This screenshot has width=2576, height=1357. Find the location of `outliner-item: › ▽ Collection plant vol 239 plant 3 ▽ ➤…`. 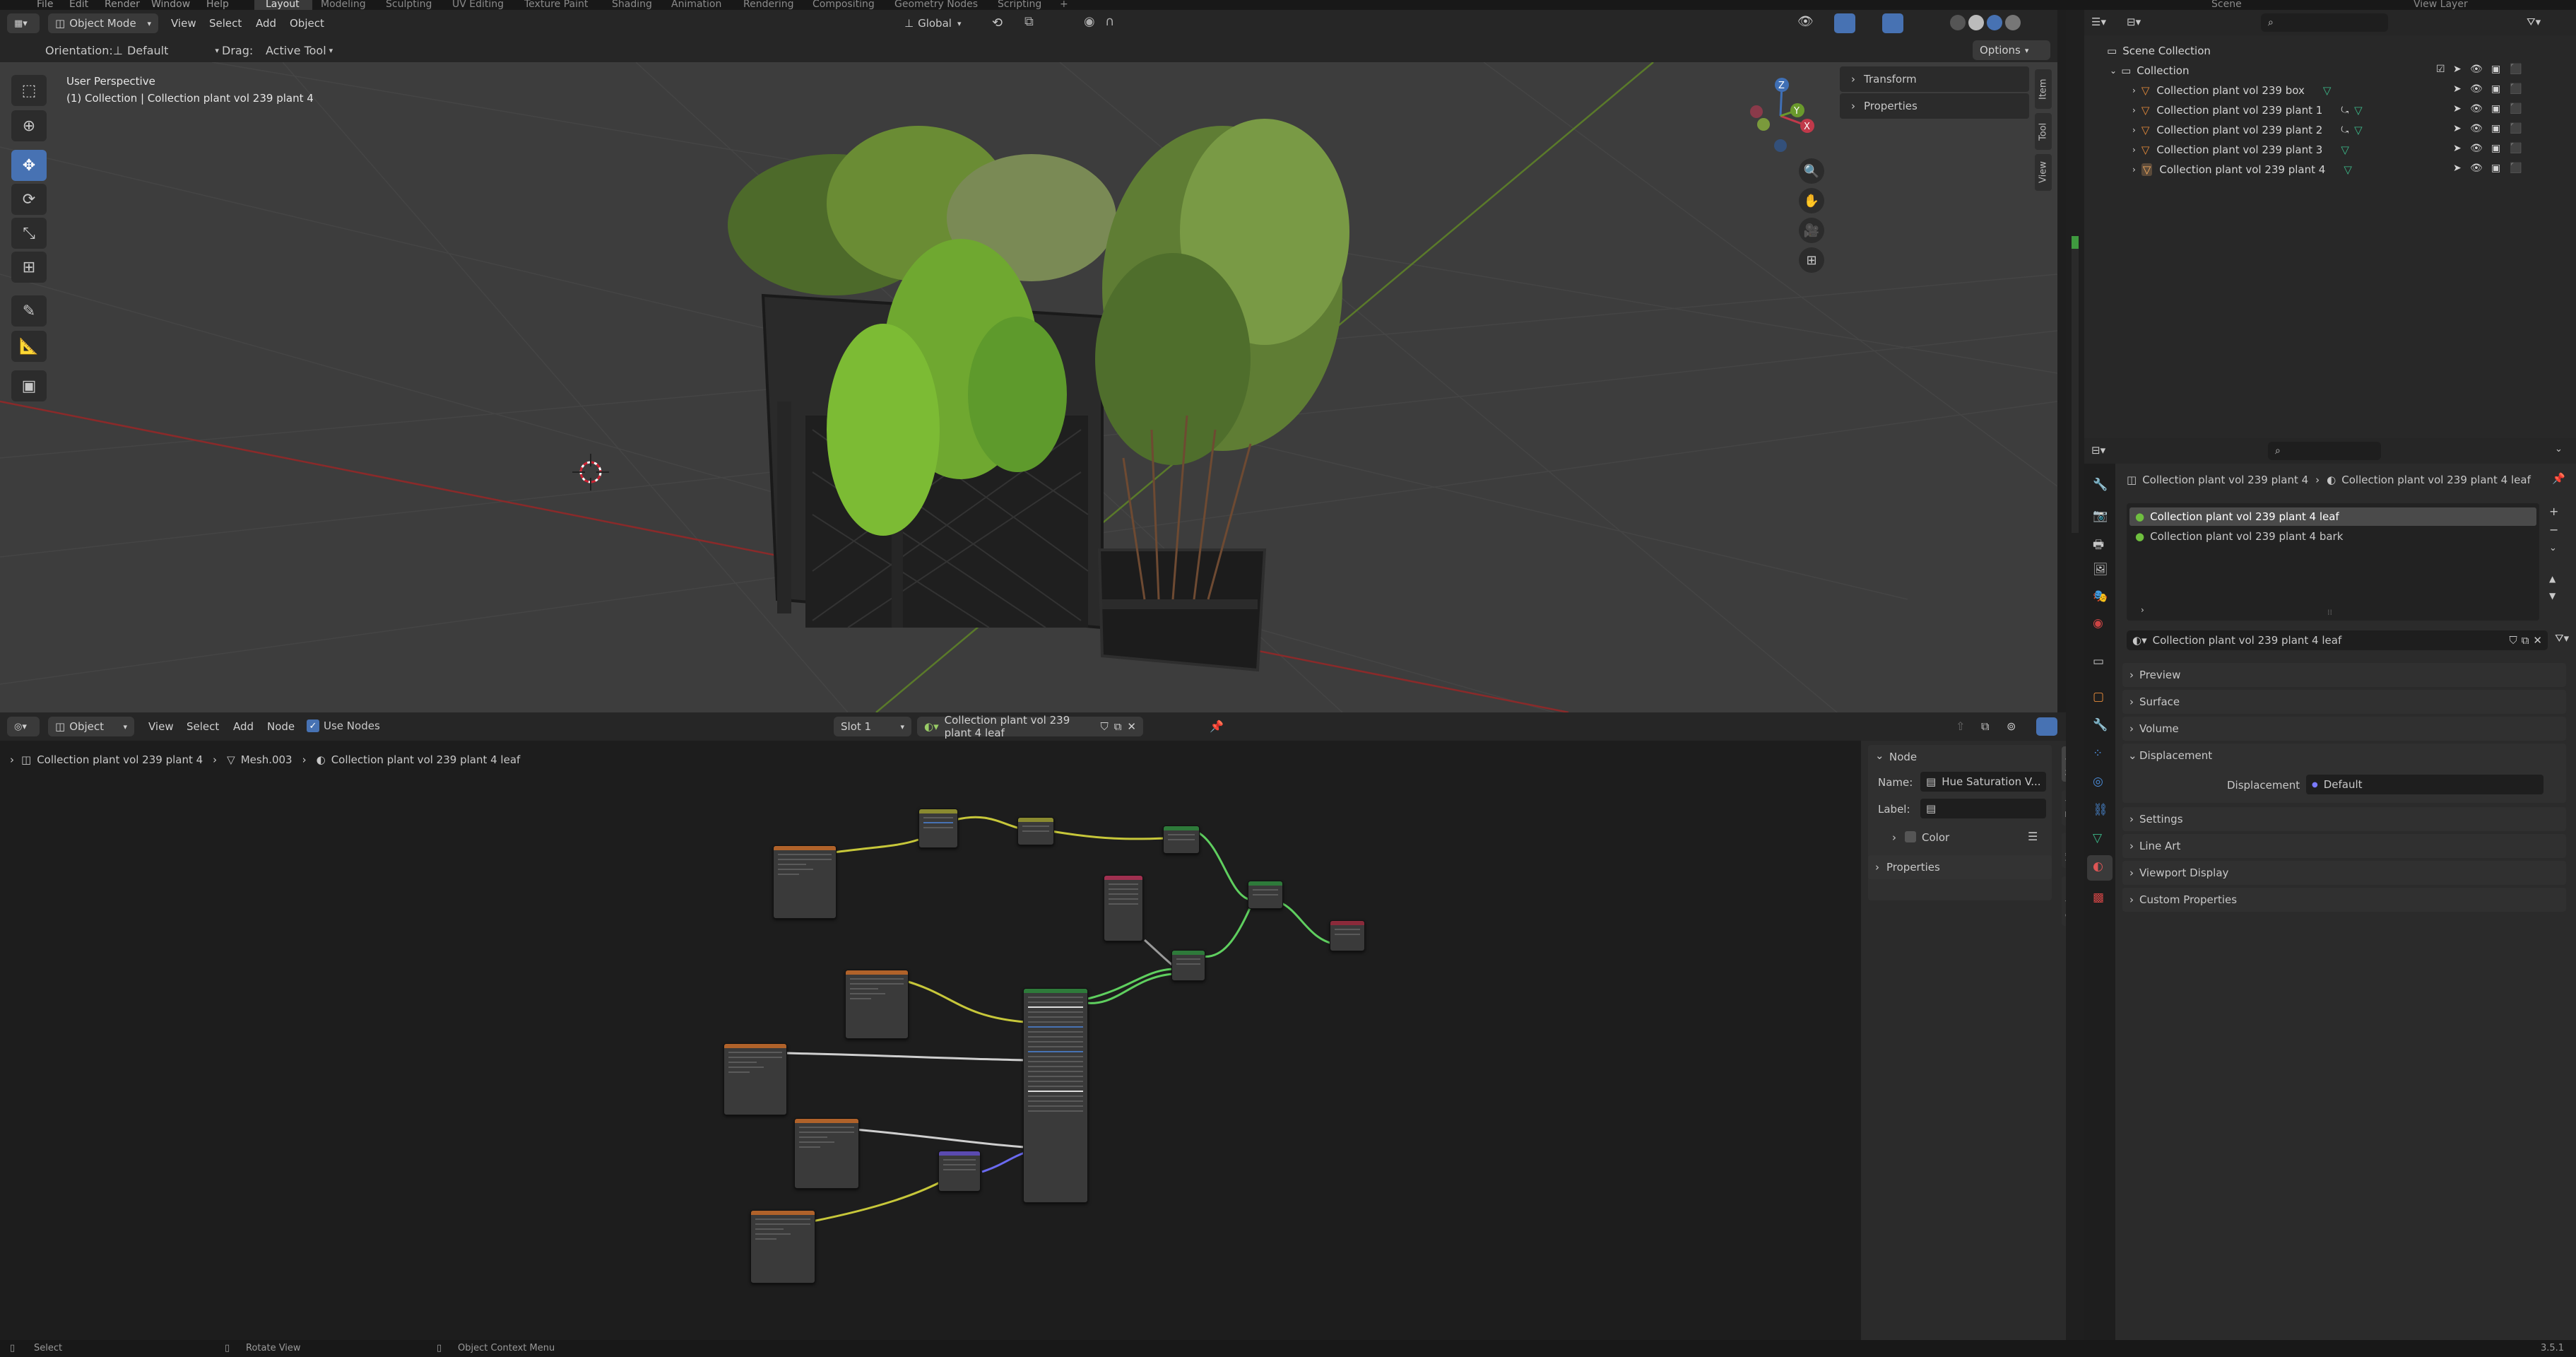

outliner-item: › ▽ Collection plant vol 239 plant 3 ▽ ➤… is located at coordinates (2330, 150).